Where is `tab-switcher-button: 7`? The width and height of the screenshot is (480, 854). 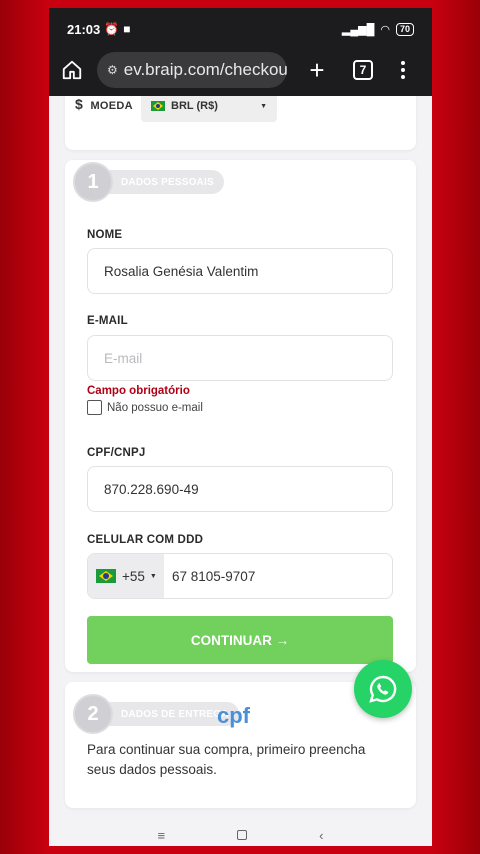
tab-switcher-button: 7 is located at coordinates (363, 70).